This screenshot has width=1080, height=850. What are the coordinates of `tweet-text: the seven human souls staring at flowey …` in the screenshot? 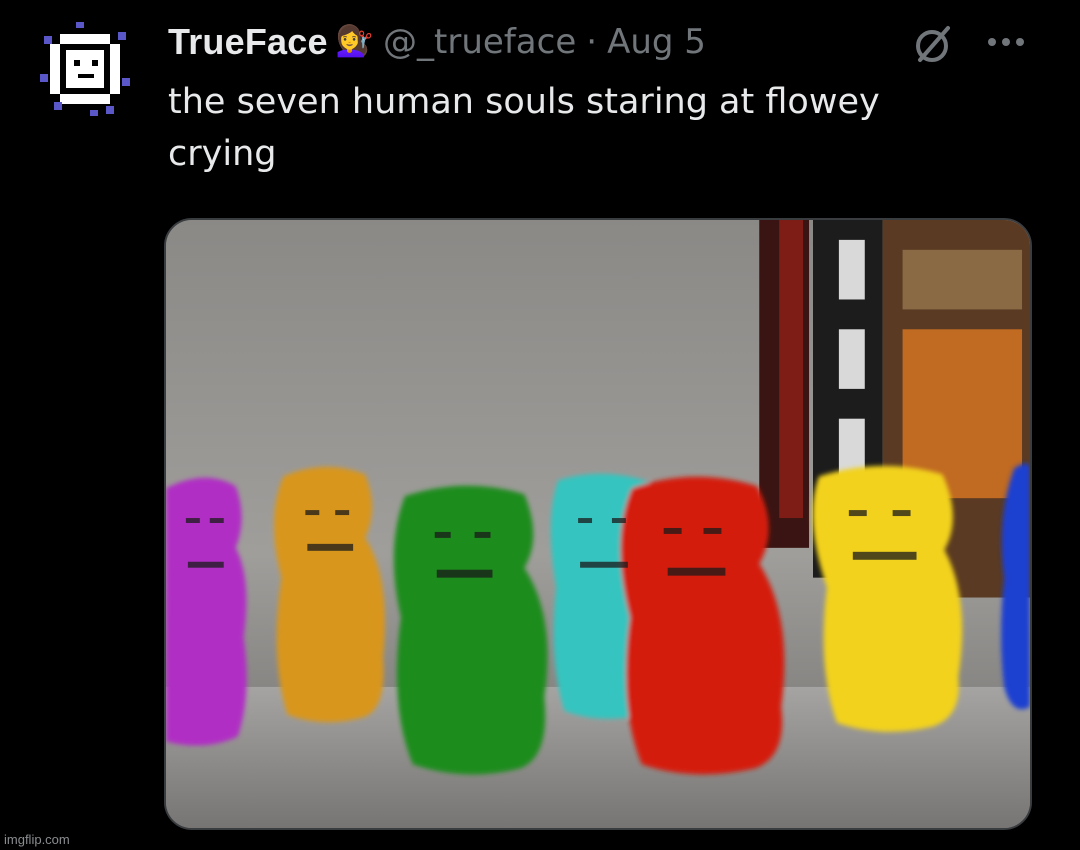 It's located at (568, 128).